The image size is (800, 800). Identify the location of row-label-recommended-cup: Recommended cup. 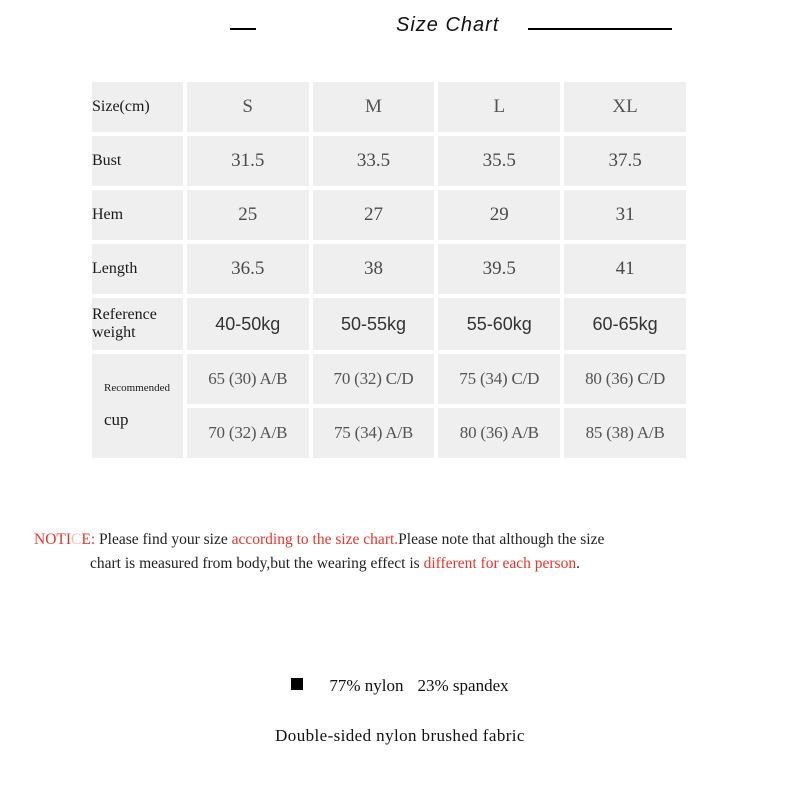
(137, 406).